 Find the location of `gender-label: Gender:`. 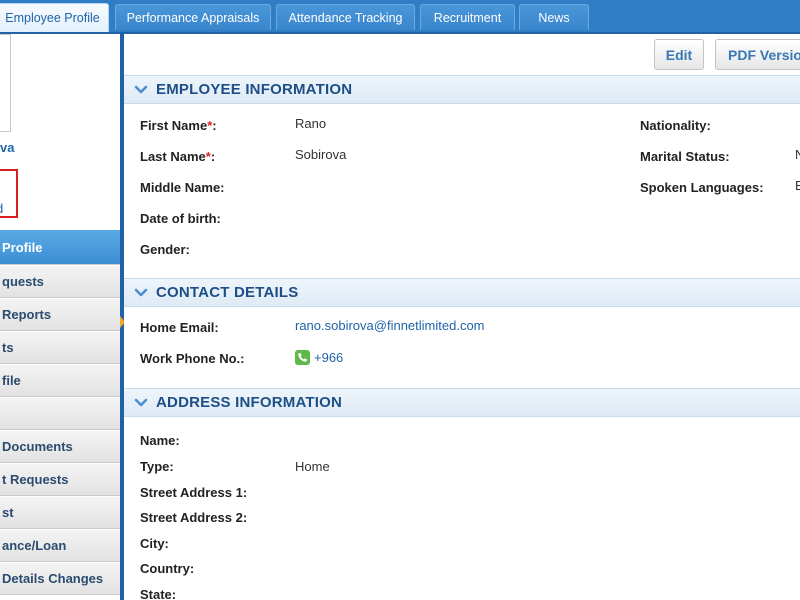

gender-label: Gender: is located at coordinates (165, 249).